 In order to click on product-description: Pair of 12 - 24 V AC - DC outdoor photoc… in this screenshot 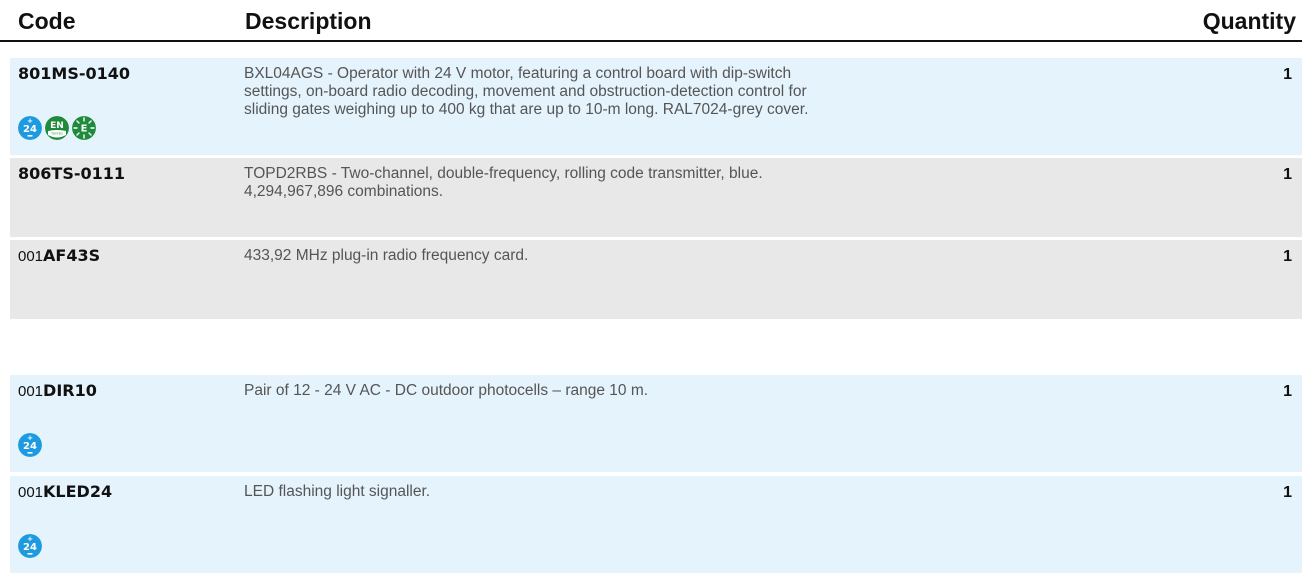, I will do `click(624, 391)`.